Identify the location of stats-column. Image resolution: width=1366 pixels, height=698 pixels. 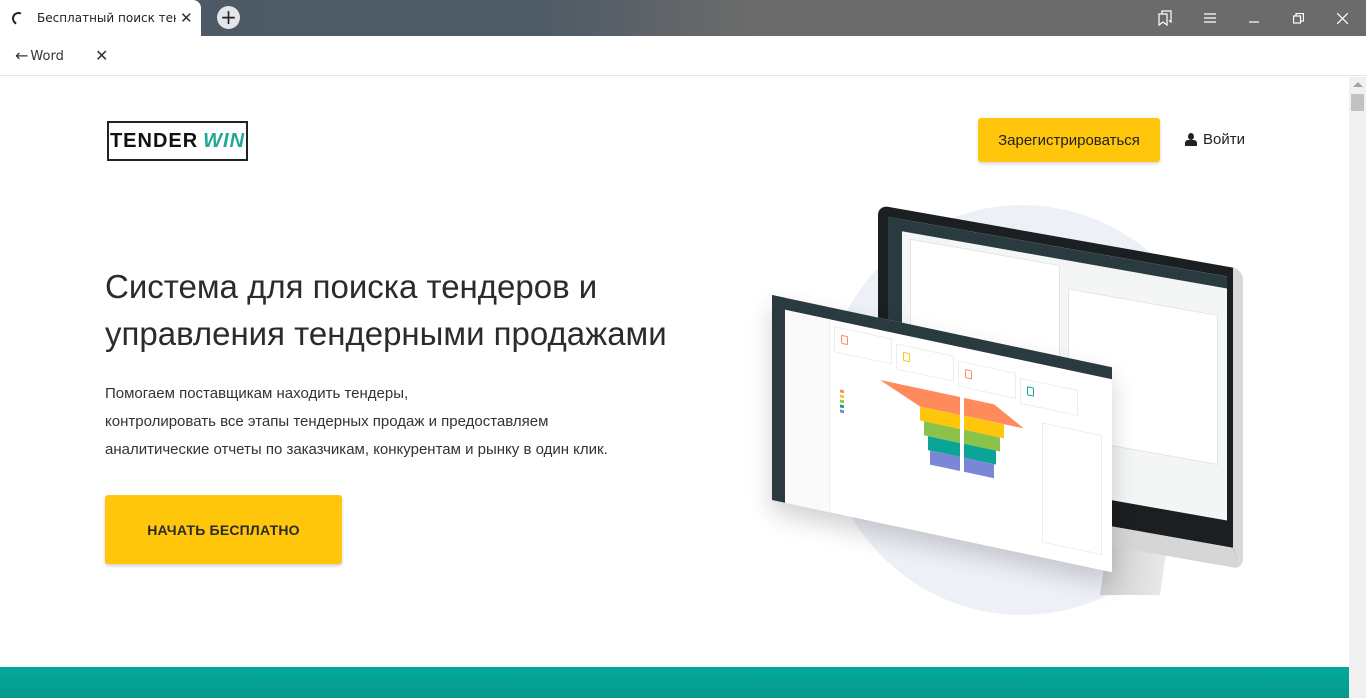
(1072, 489).